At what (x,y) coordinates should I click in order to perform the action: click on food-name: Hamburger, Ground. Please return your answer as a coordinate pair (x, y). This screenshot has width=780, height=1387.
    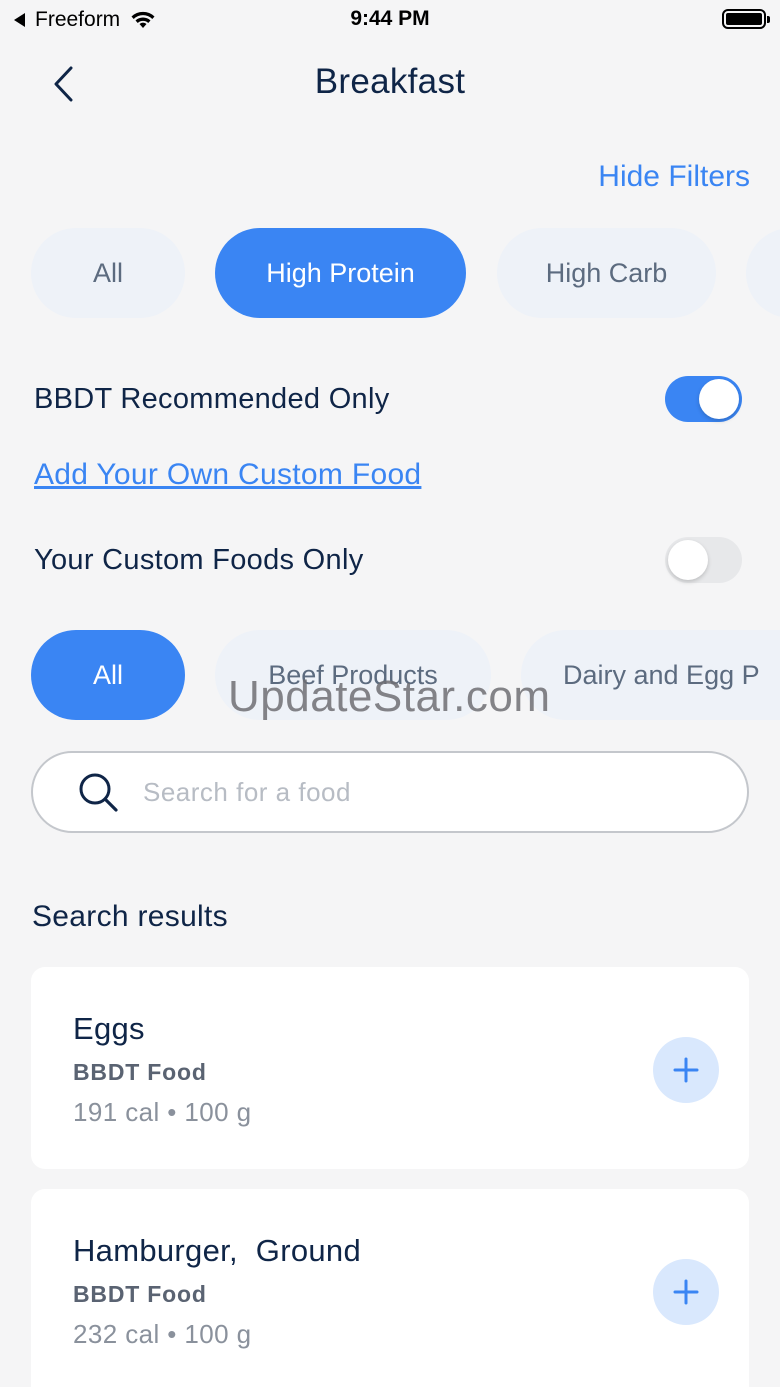
    Looking at the image, I should click on (217, 1250).